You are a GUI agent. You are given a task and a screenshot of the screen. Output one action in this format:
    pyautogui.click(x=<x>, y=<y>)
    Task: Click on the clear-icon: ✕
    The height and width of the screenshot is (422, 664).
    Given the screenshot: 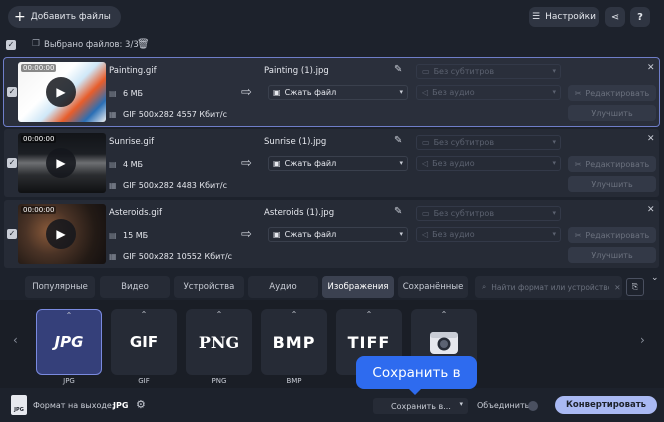 What is the action you would take?
    pyautogui.click(x=617, y=287)
    